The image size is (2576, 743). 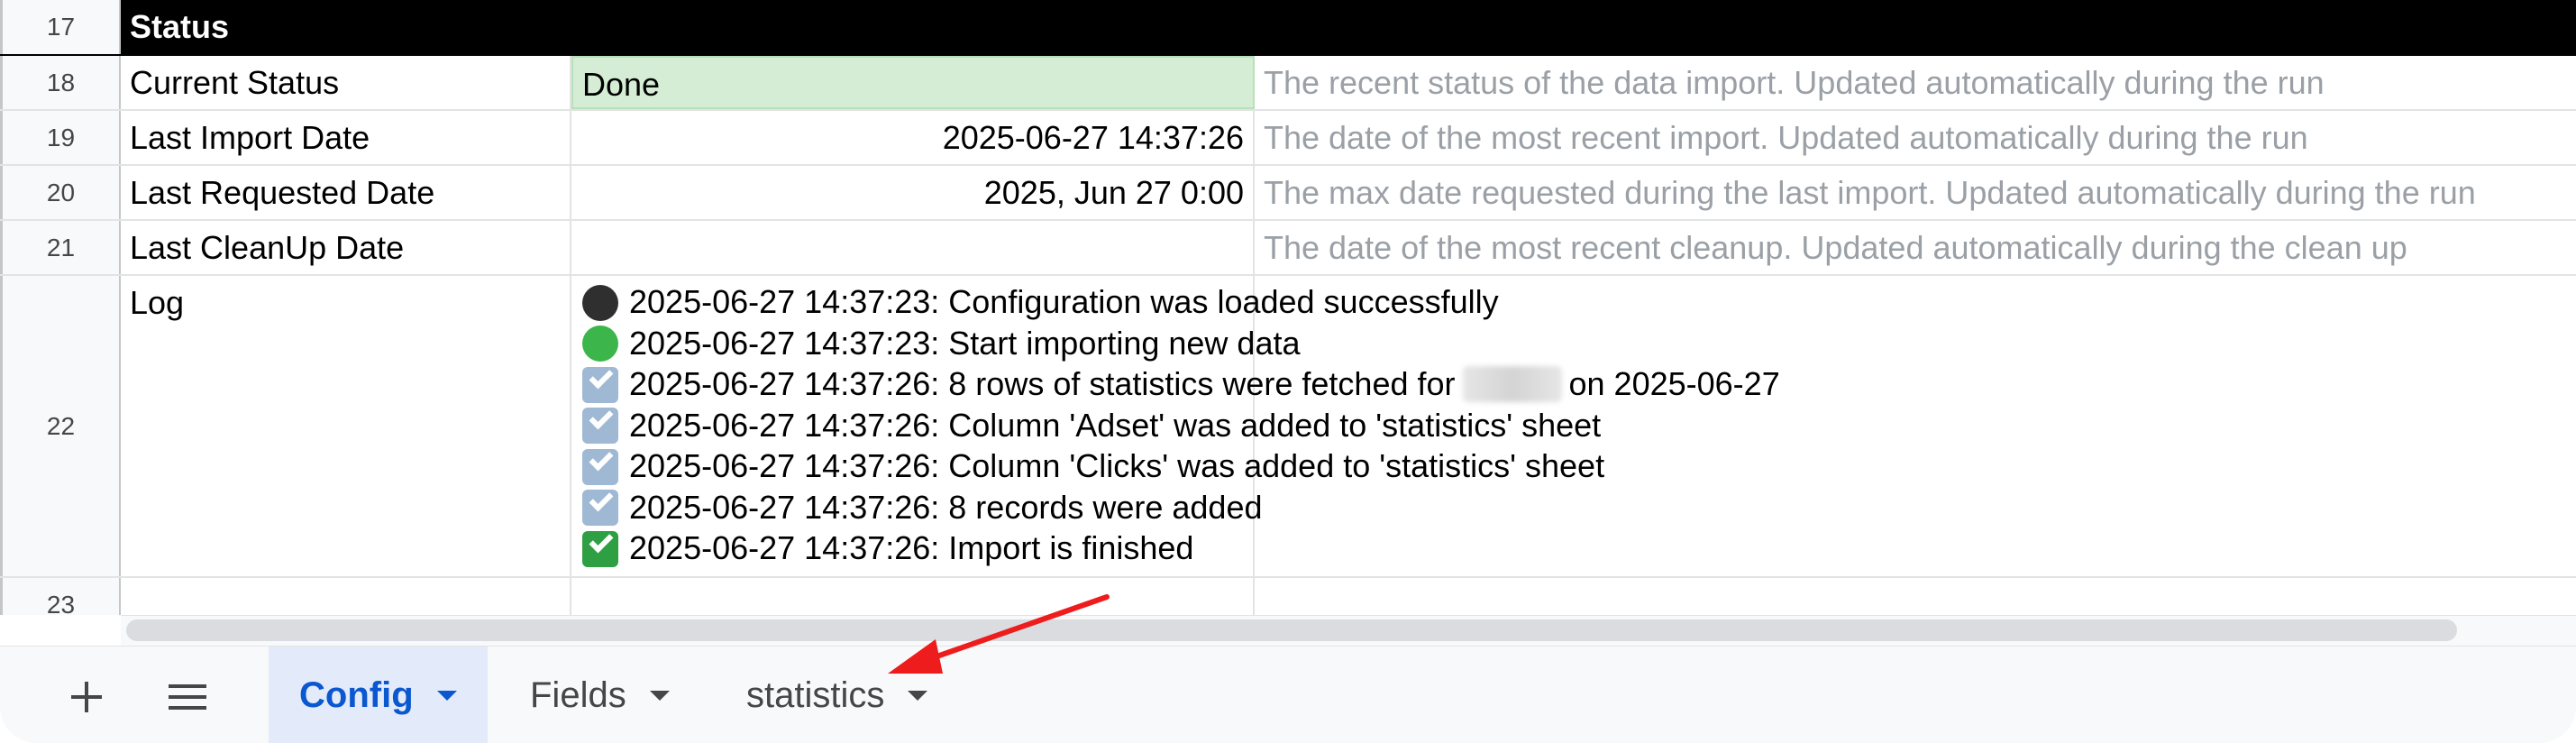 I want to click on last-import-date-label: Last Import Date, so click(x=346, y=137).